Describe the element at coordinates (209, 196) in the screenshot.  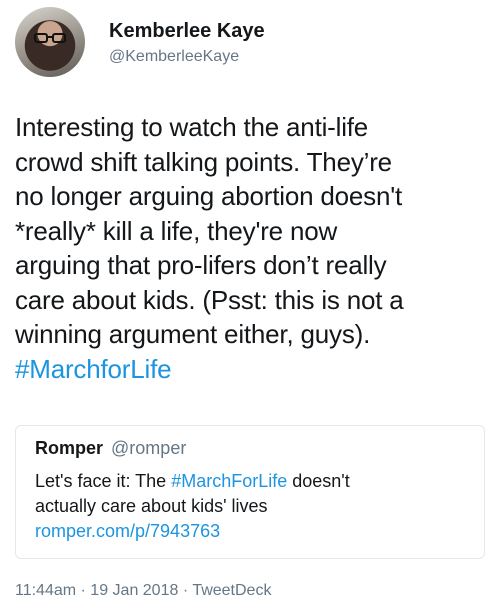
I see `tweet-text-line: no longer arguing abortion doesn't` at that location.